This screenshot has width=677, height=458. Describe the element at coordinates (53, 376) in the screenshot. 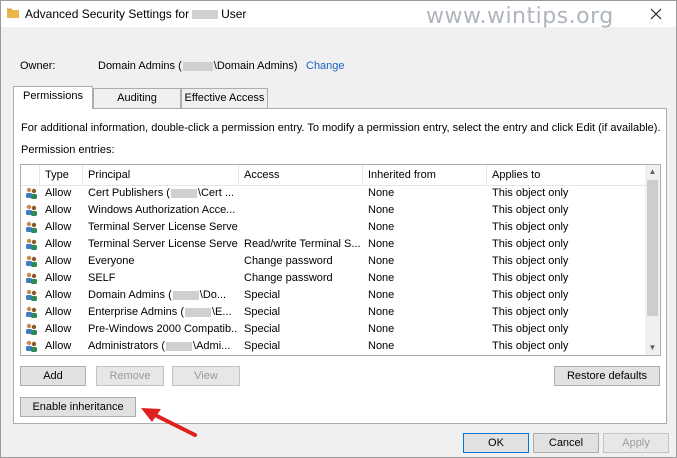

I see `add-button: Add` at that location.